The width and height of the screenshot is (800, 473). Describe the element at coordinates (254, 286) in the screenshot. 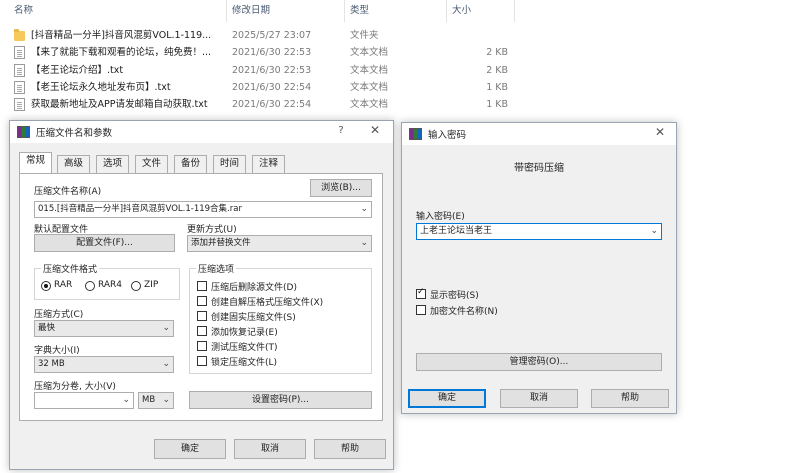

I see `option-label: 压缩后删除源文件(D)` at that location.